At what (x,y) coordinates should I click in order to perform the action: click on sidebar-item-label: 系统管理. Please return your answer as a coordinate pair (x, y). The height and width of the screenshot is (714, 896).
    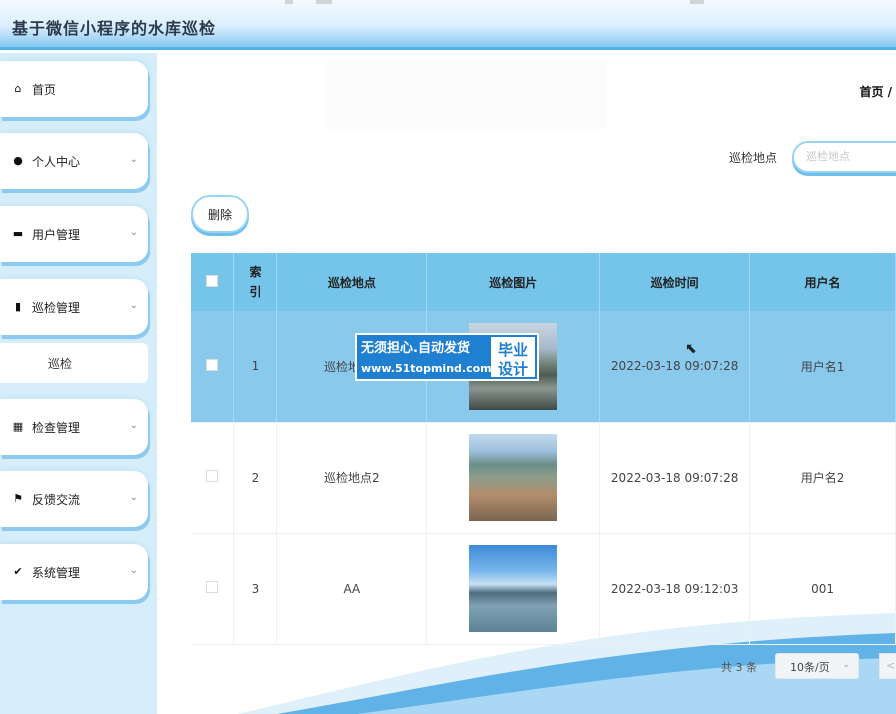
    Looking at the image, I should click on (56, 572).